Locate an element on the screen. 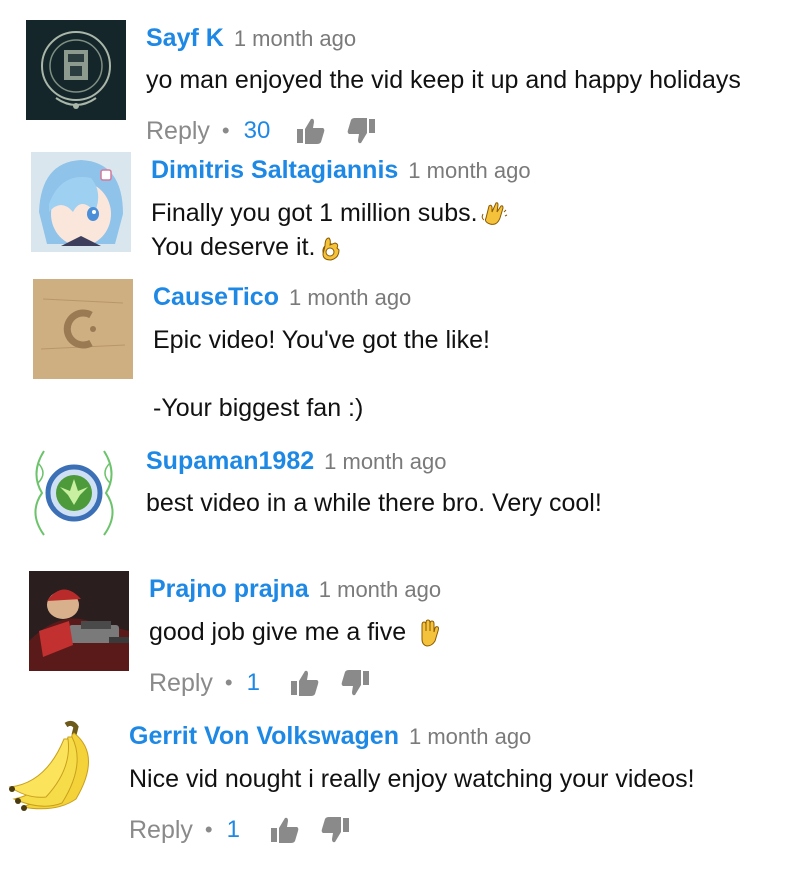  comment-line: Finally you got 1 million subs. is located at coordinates (329, 213).